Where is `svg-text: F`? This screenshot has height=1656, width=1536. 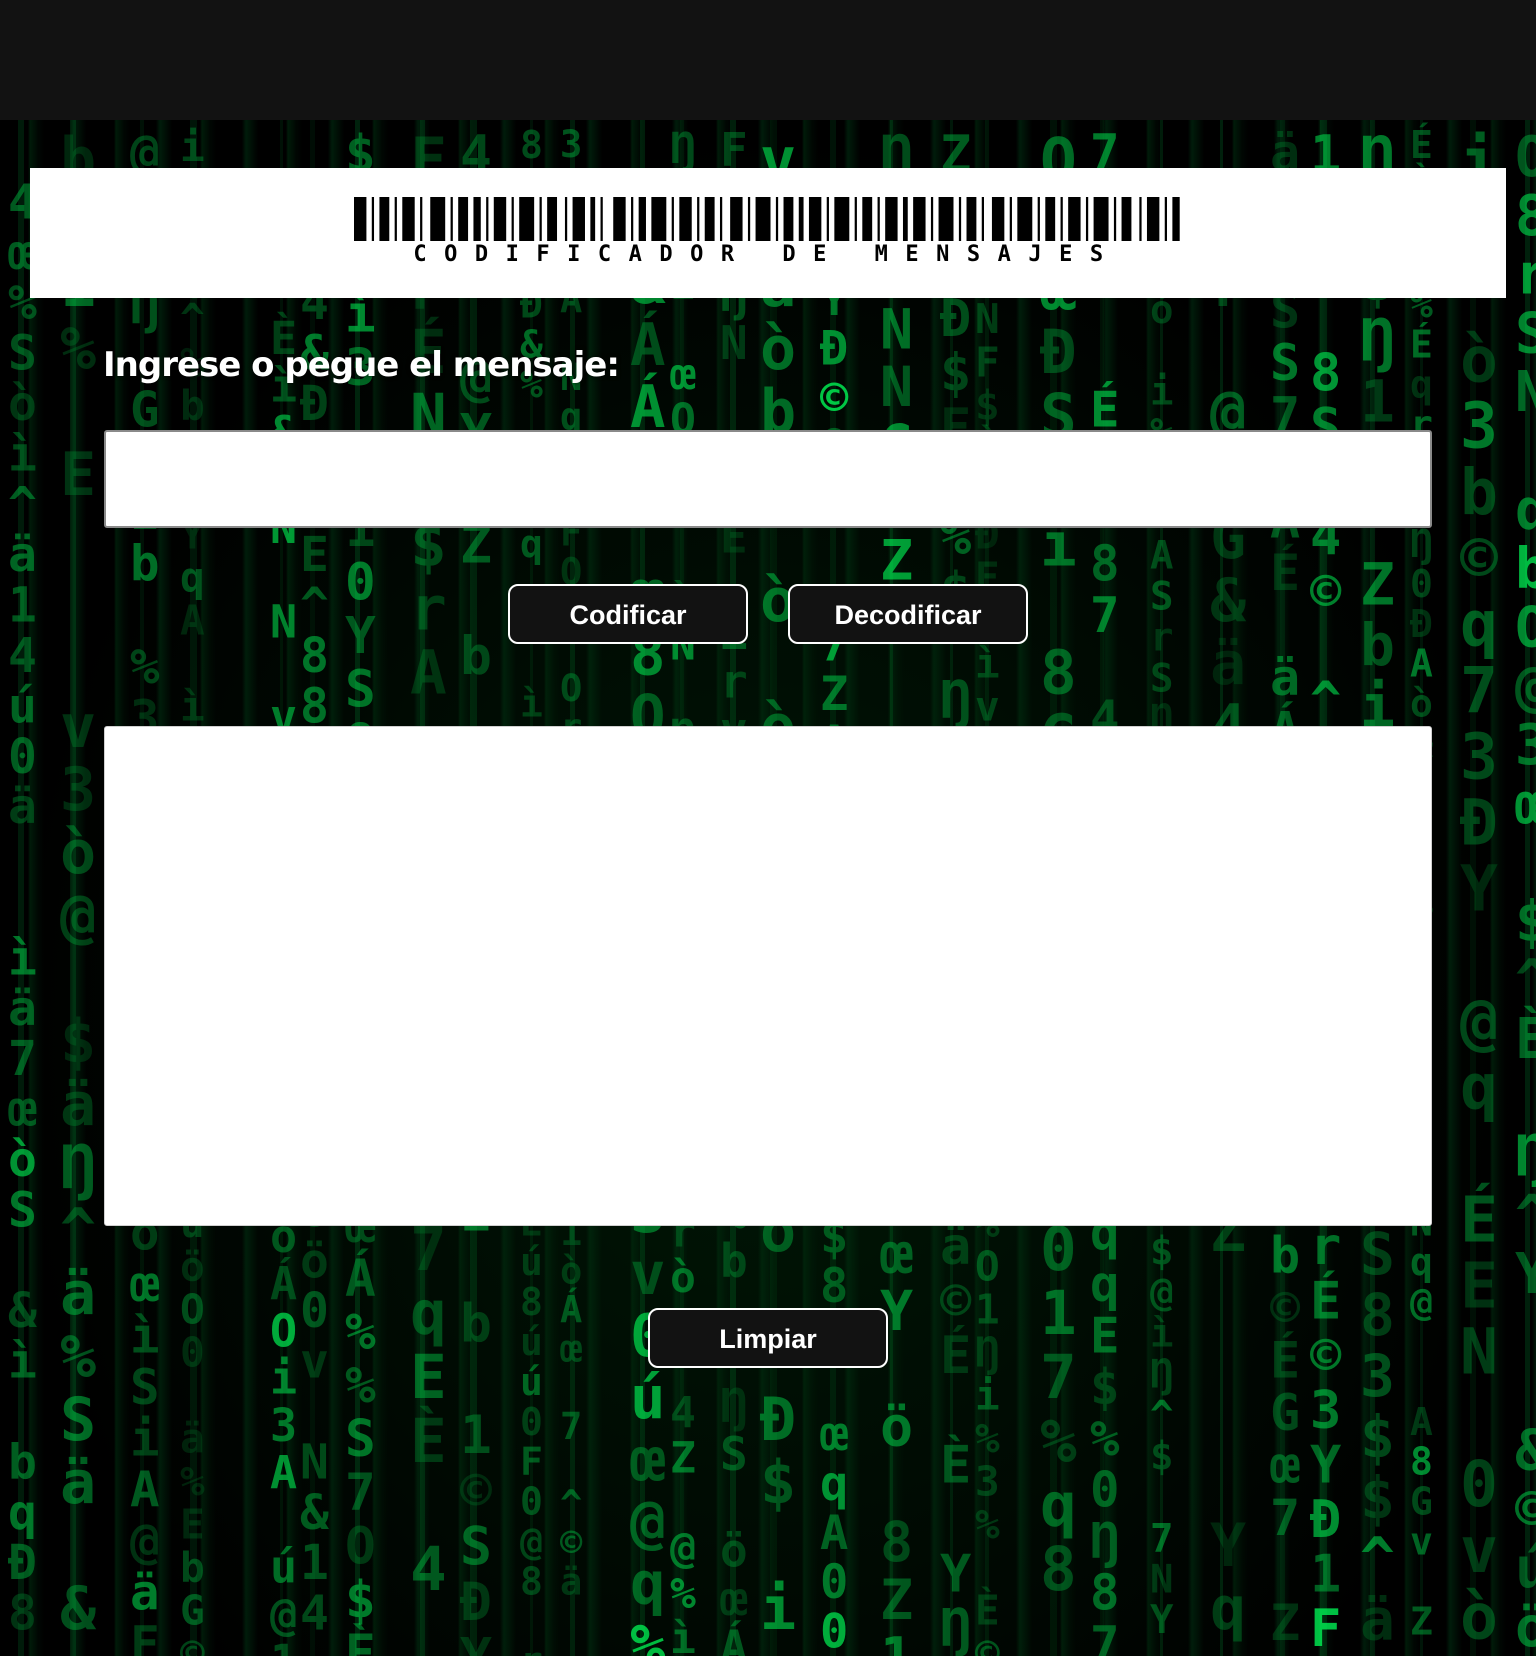 svg-text: F is located at coordinates (145, 1636).